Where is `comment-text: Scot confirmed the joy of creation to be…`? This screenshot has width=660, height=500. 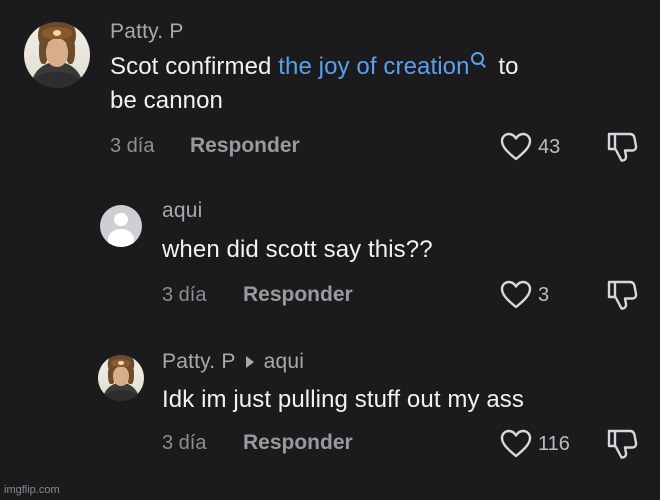 comment-text: Scot confirmed the joy of creation to be… is located at coordinates (370, 84).